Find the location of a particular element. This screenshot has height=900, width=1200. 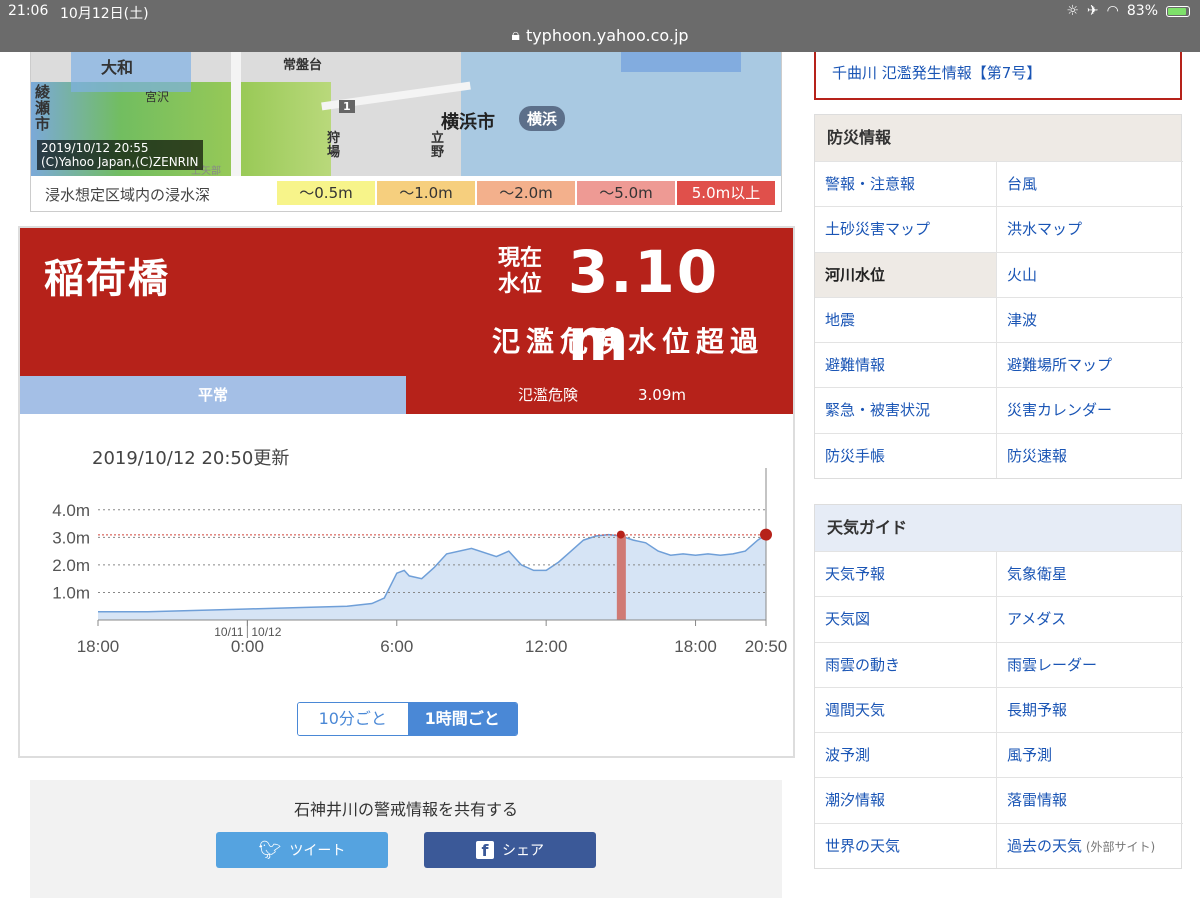

weather-menu-item: 過去の天気 (外部サイト) is located at coordinates (1090, 845).